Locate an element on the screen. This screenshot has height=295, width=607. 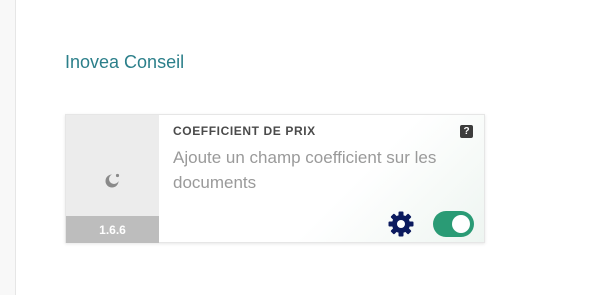
left-sidebar-edge is located at coordinates (8, 147).